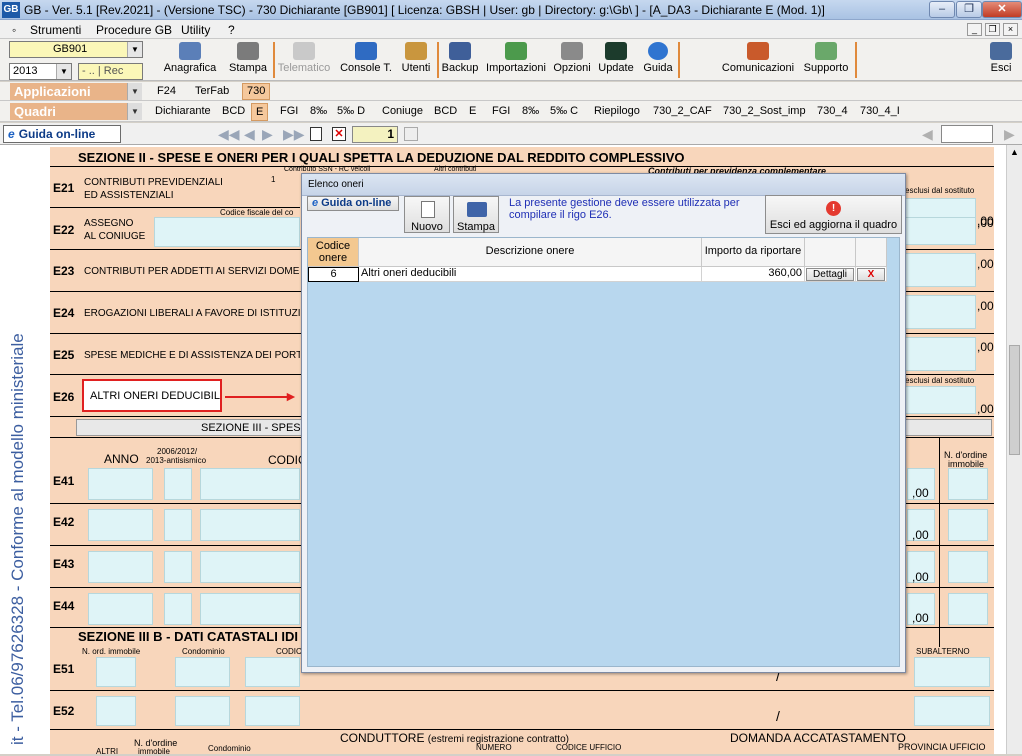 The width and height of the screenshot is (1022, 756). I want to click on maximize-button: ❐, so click(969, 9).